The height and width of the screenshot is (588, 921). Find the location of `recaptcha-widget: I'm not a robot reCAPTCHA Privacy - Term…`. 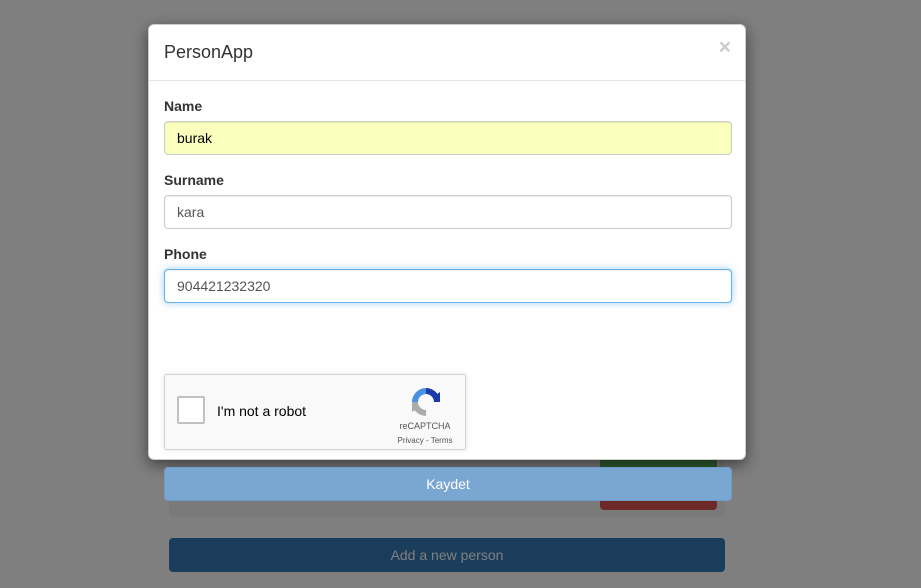

recaptcha-widget: I'm not a robot reCAPTCHA Privacy - Term… is located at coordinates (315, 412).